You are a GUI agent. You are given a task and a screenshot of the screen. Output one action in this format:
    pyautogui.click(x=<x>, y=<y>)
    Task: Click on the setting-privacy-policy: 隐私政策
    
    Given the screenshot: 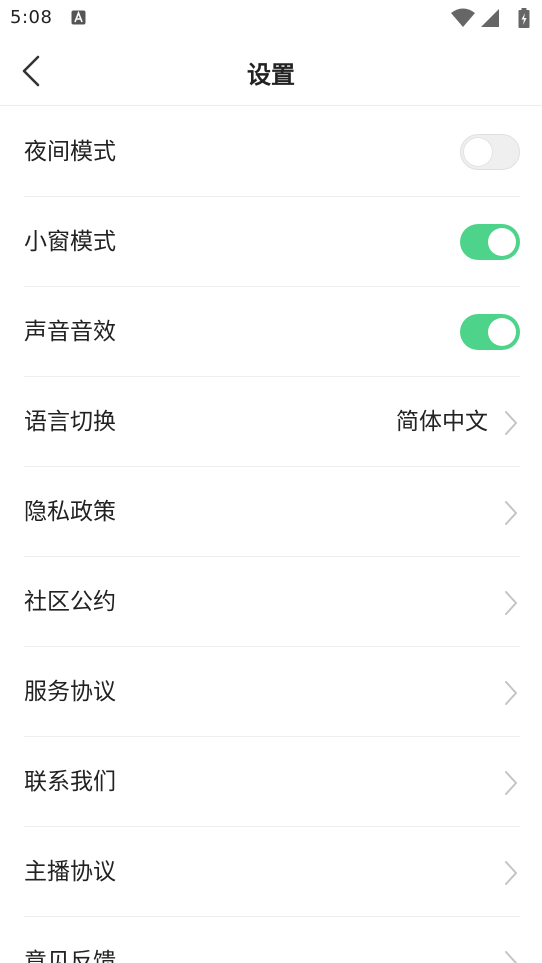 What is the action you would take?
    pyautogui.click(x=271, y=512)
    